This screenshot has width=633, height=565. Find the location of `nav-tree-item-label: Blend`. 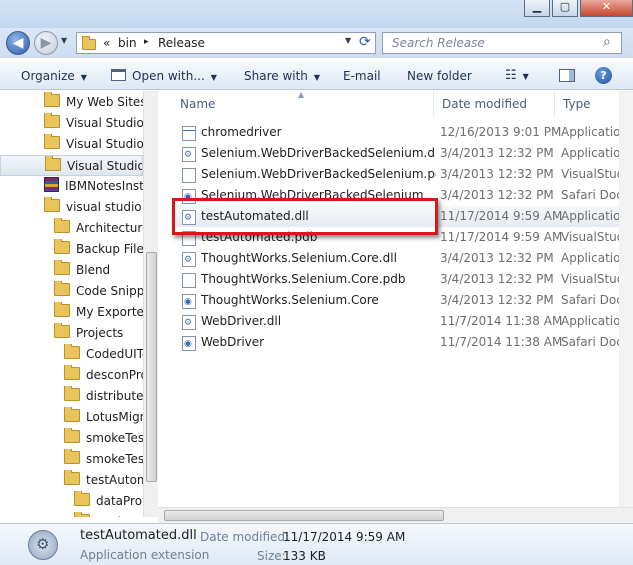

nav-tree-item-label: Blend is located at coordinates (93, 270).